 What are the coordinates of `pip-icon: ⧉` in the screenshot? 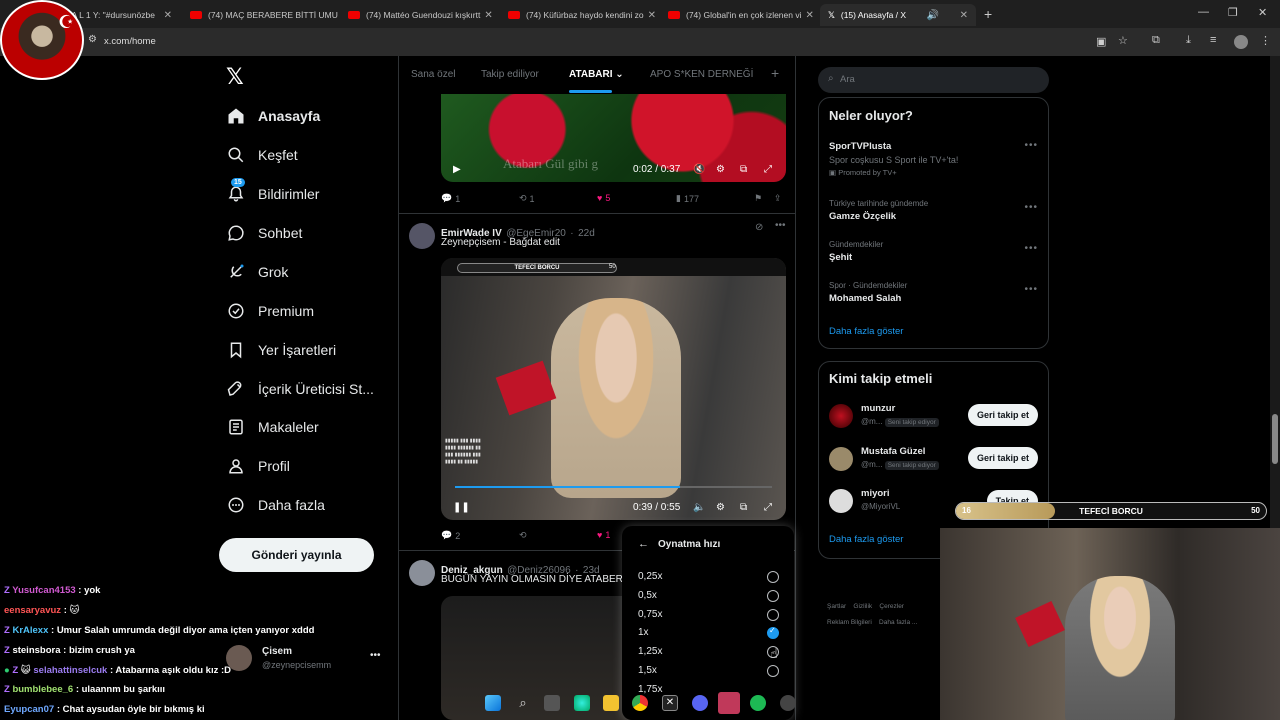 It's located at (743, 169).